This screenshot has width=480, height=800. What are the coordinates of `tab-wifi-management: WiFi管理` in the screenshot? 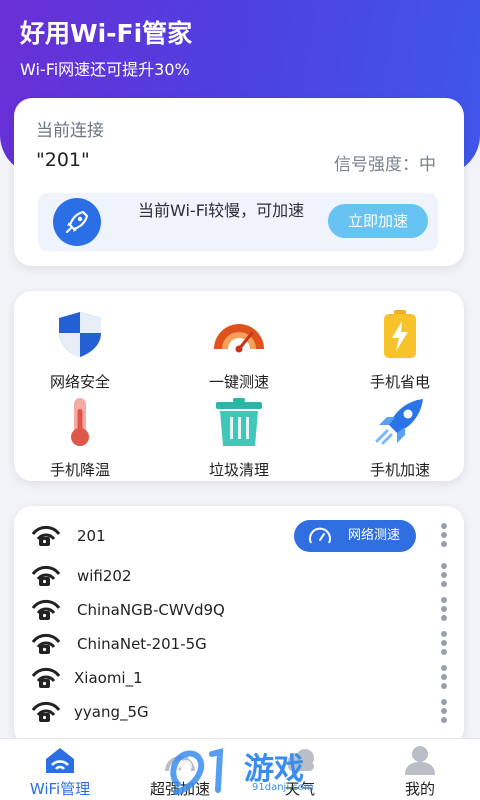 It's located at (60, 769).